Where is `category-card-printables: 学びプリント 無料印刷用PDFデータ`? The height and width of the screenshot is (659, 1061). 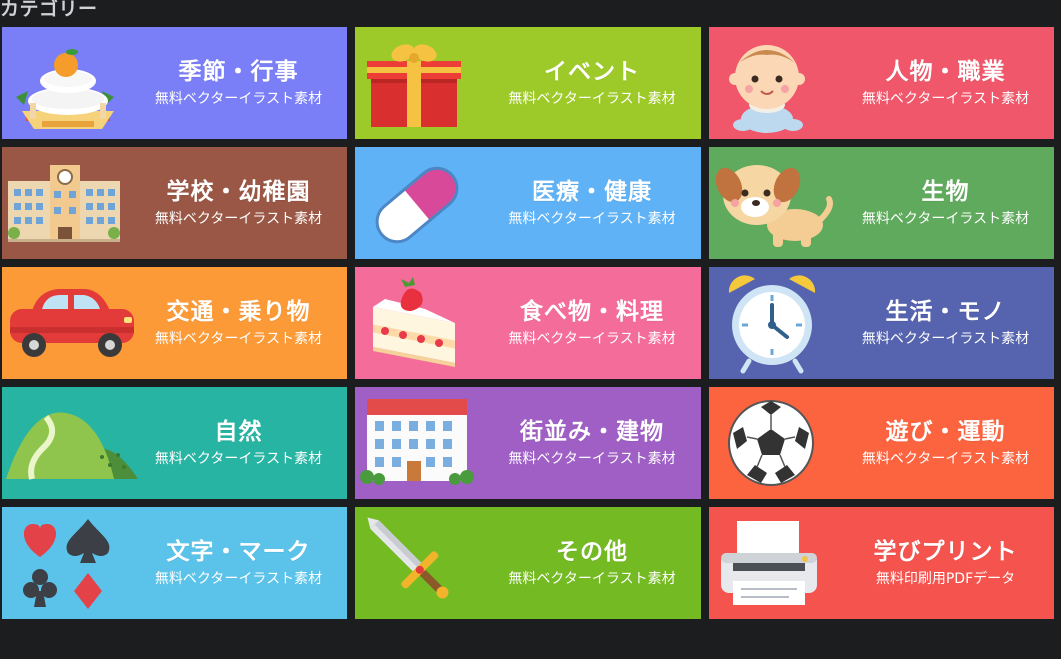
category-card-printables: 学びプリント 無料印刷用PDFデータ is located at coordinates (881, 563).